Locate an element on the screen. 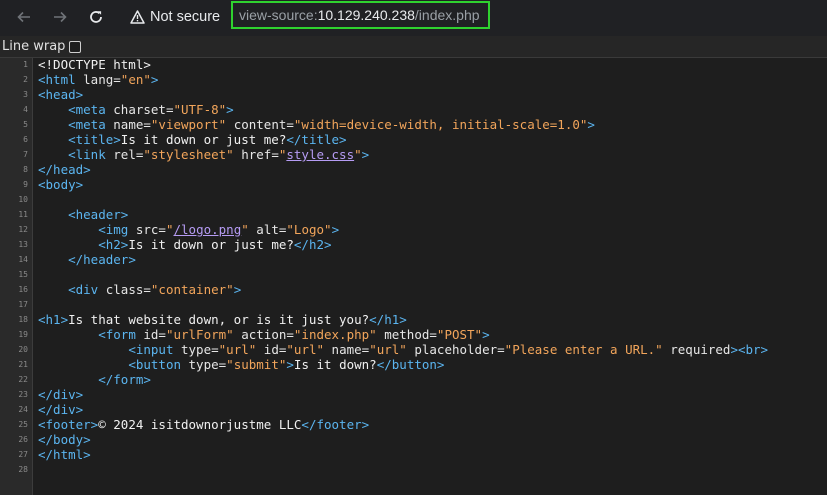 The width and height of the screenshot is (827, 495). source-token: <body> is located at coordinates (61, 184).